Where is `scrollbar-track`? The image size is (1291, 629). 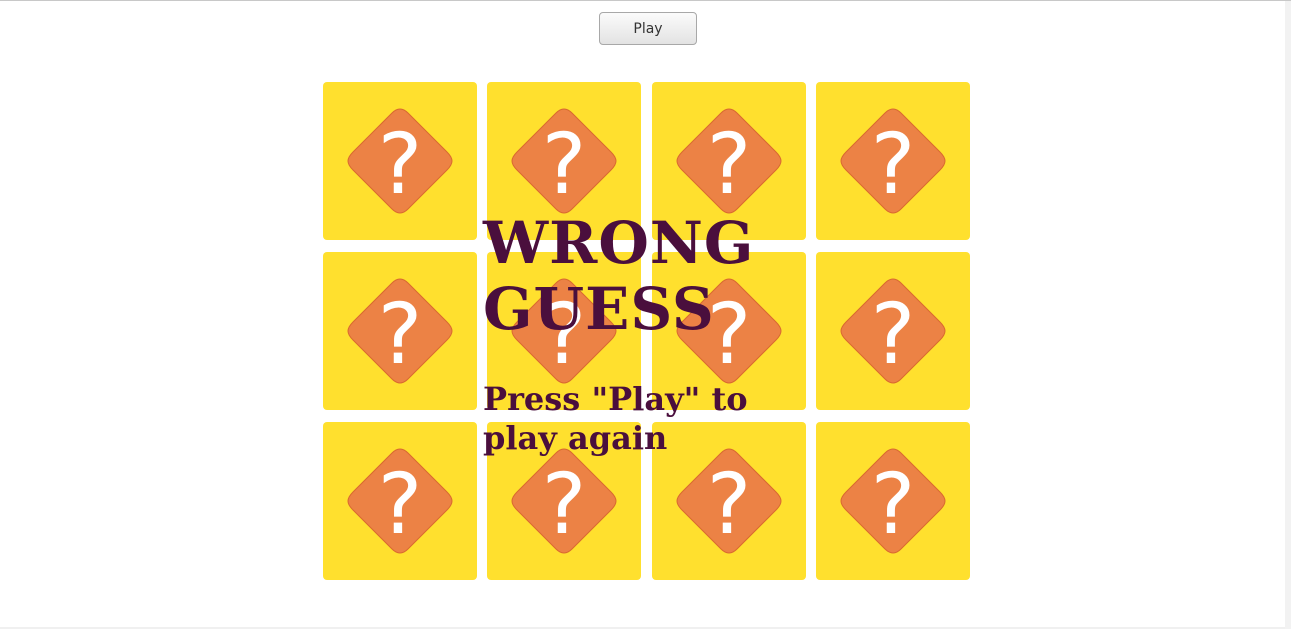
scrollbar-track is located at coordinates (1288, 315).